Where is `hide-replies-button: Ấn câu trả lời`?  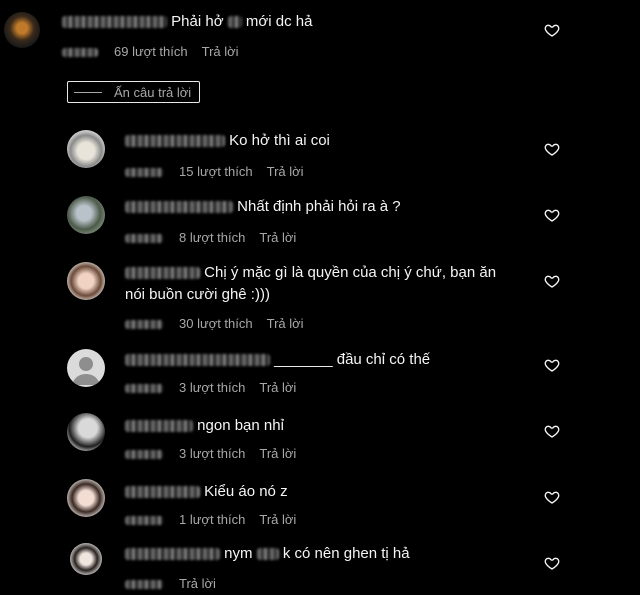 hide-replies-button: Ấn câu trả lời is located at coordinates (133, 92).